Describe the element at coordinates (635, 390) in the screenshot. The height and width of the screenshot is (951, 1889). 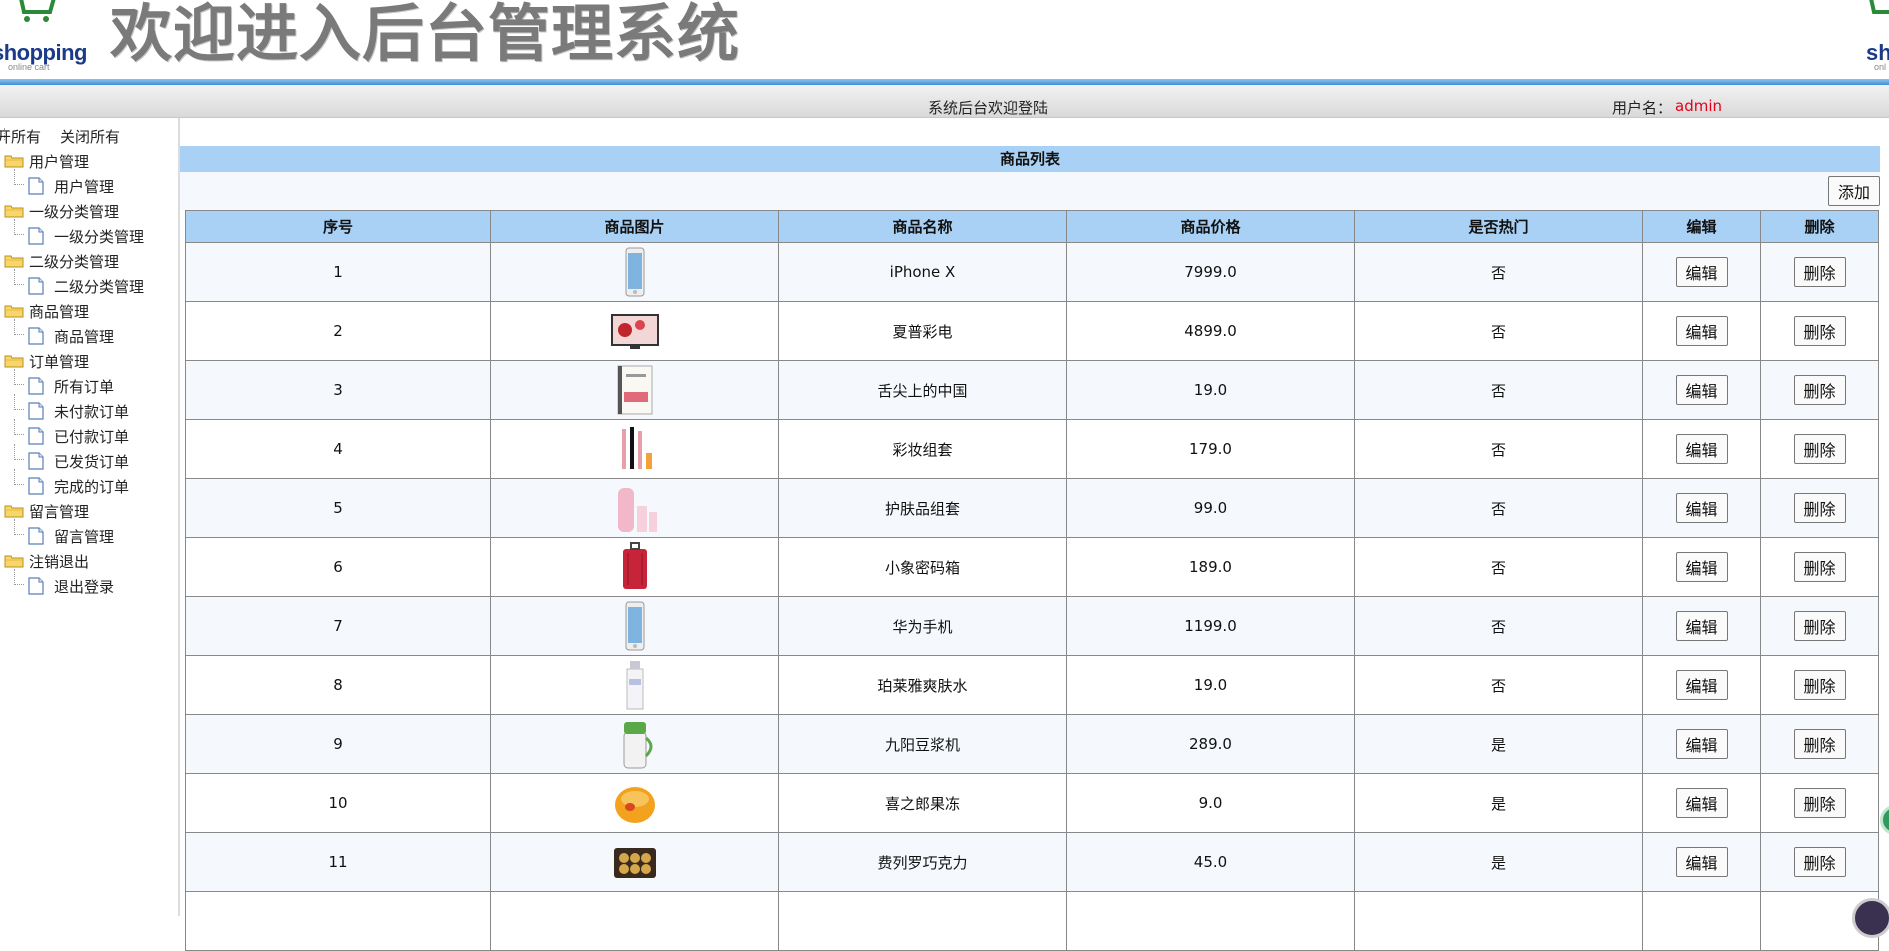
I see `book-image` at that location.